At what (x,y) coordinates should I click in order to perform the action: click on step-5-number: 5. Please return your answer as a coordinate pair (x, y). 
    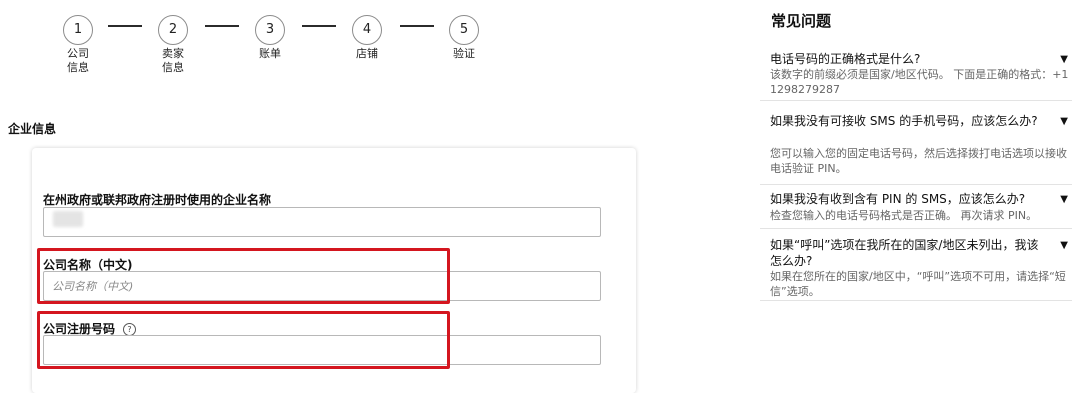
    Looking at the image, I should click on (464, 30).